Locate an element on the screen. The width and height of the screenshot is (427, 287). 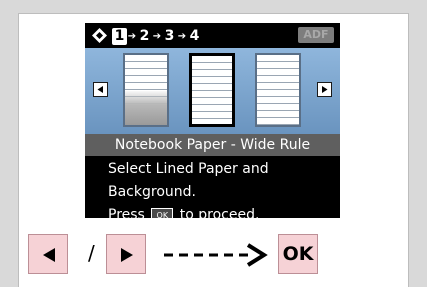
ok-button: OK is located at coordinates (298, 254).